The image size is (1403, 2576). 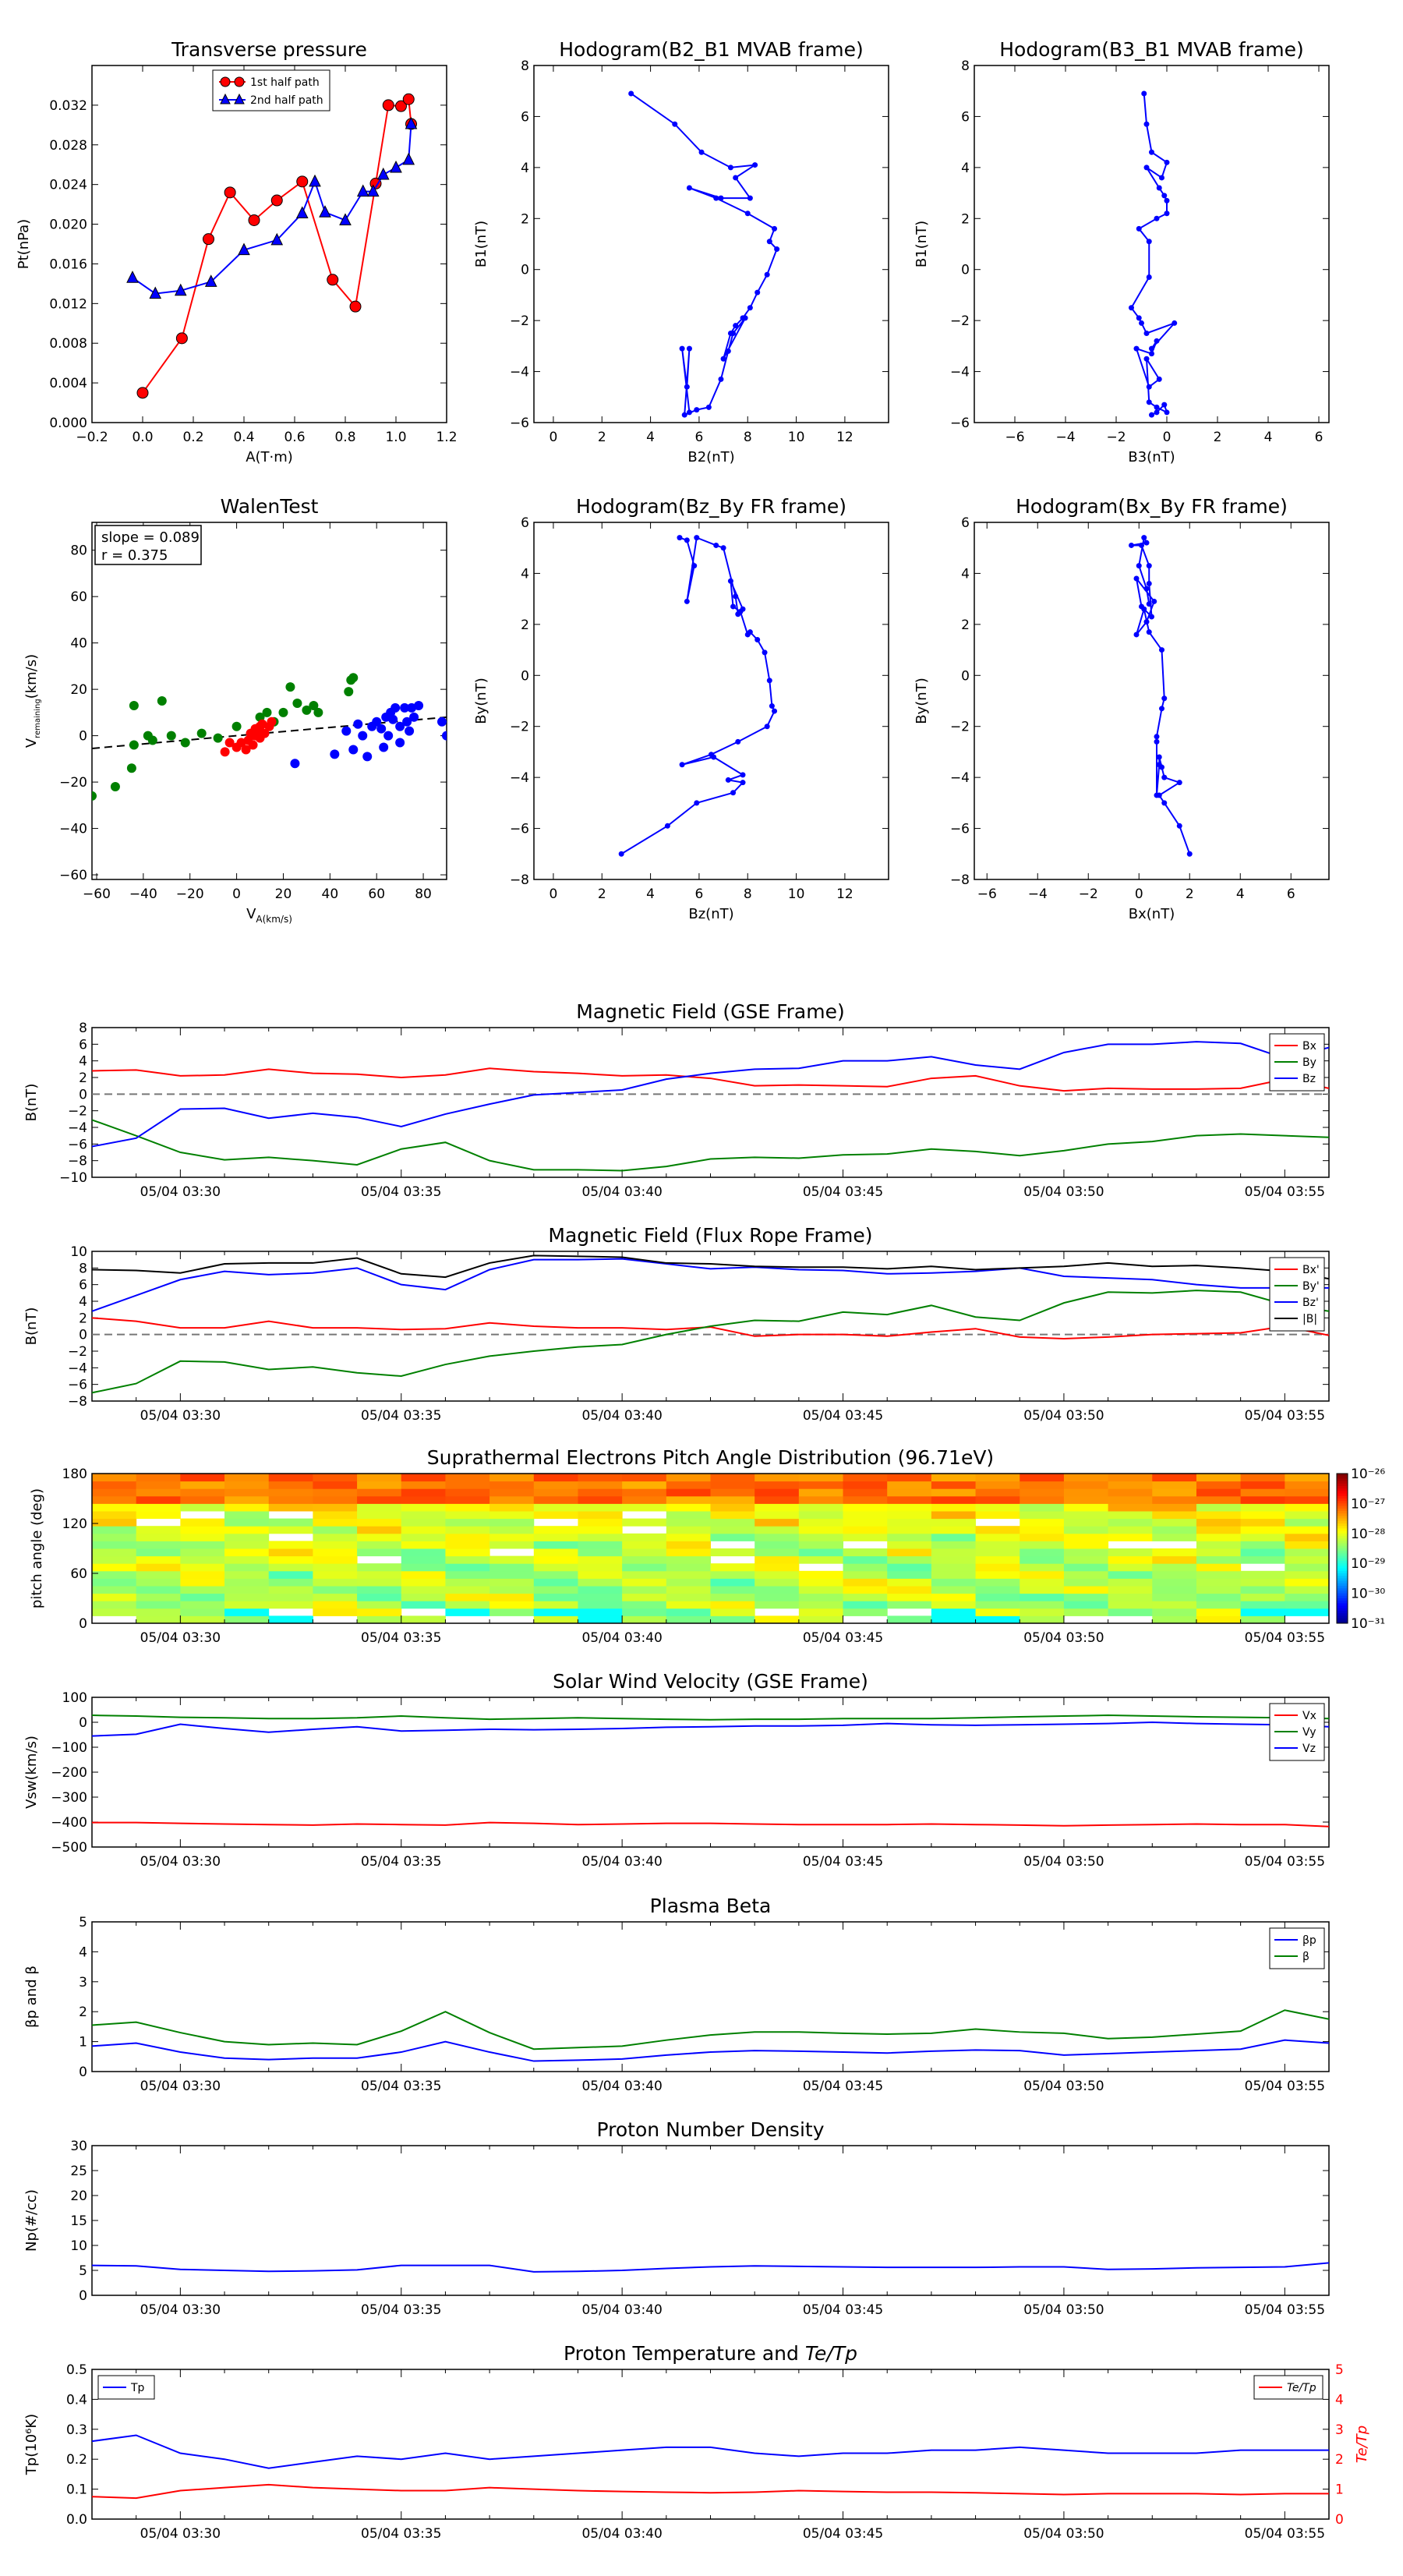 I want to click on x-tick-label: −60, so click(x=97, y=894).